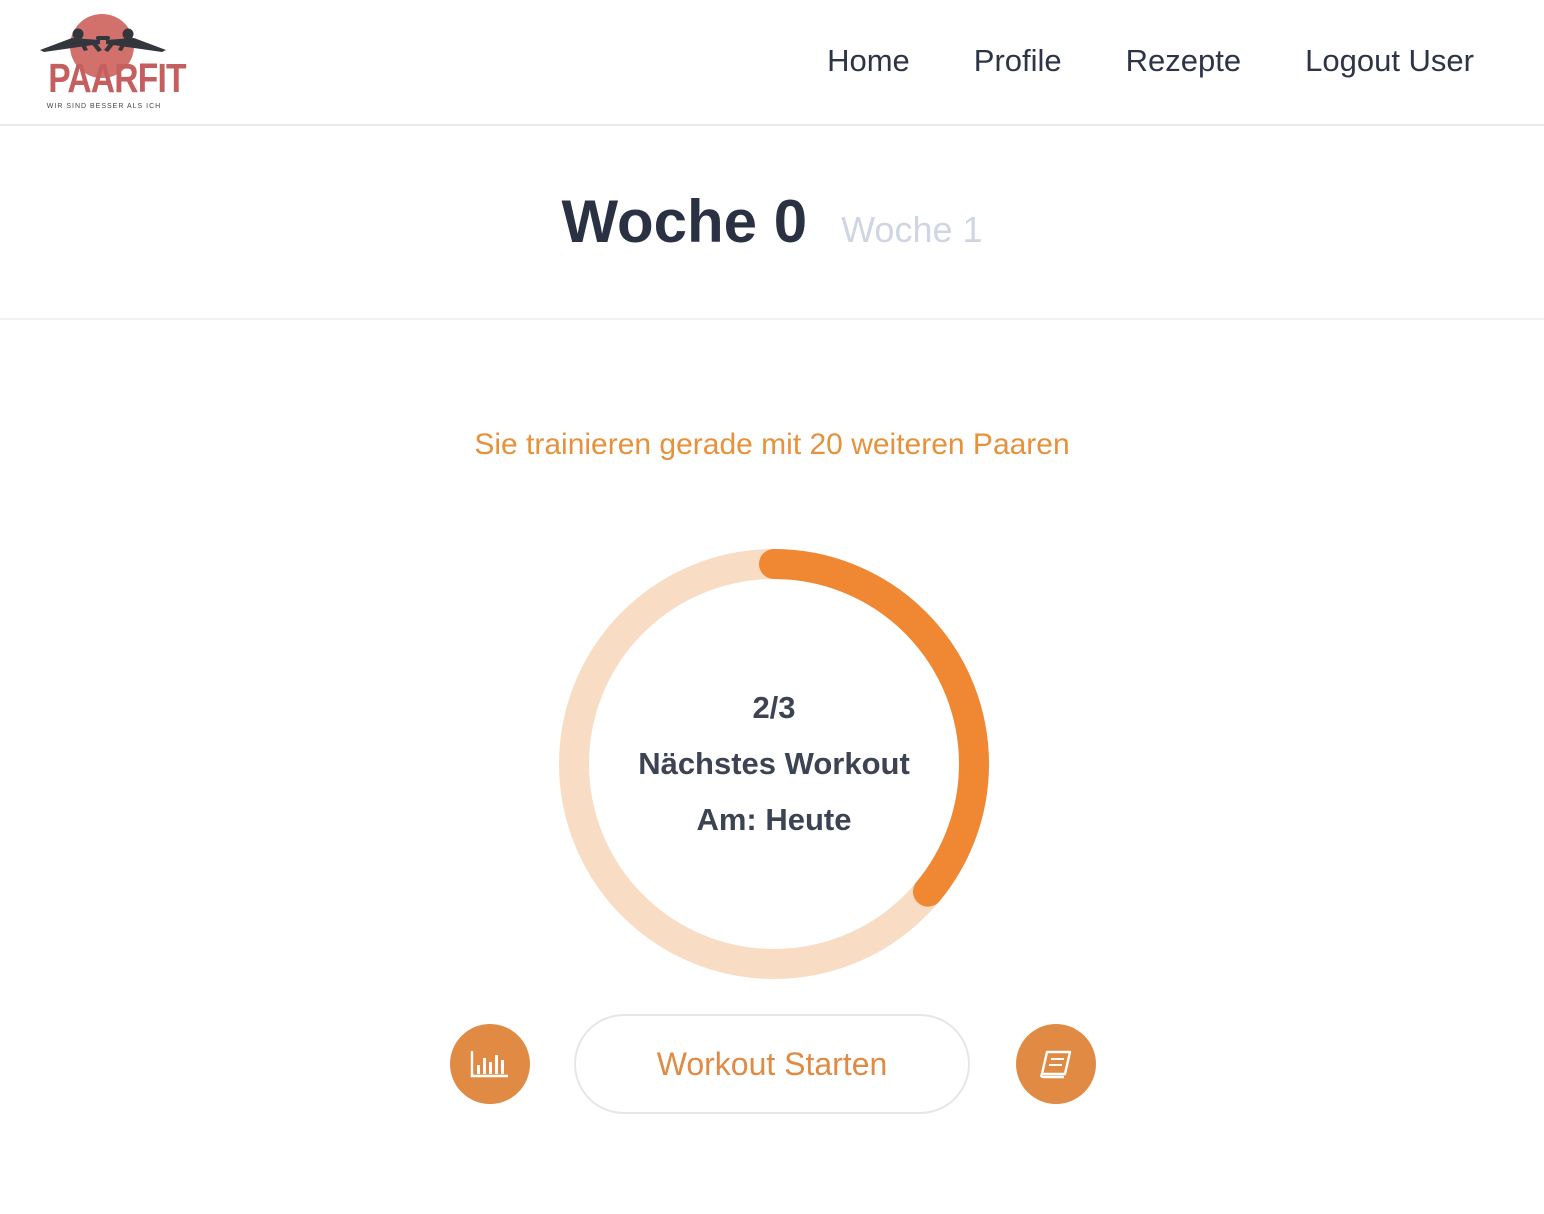  What do you see at coordinates (774, 707) in the screenshot?
I see `workout-count: 2/3` at bounding box center [774, 707].